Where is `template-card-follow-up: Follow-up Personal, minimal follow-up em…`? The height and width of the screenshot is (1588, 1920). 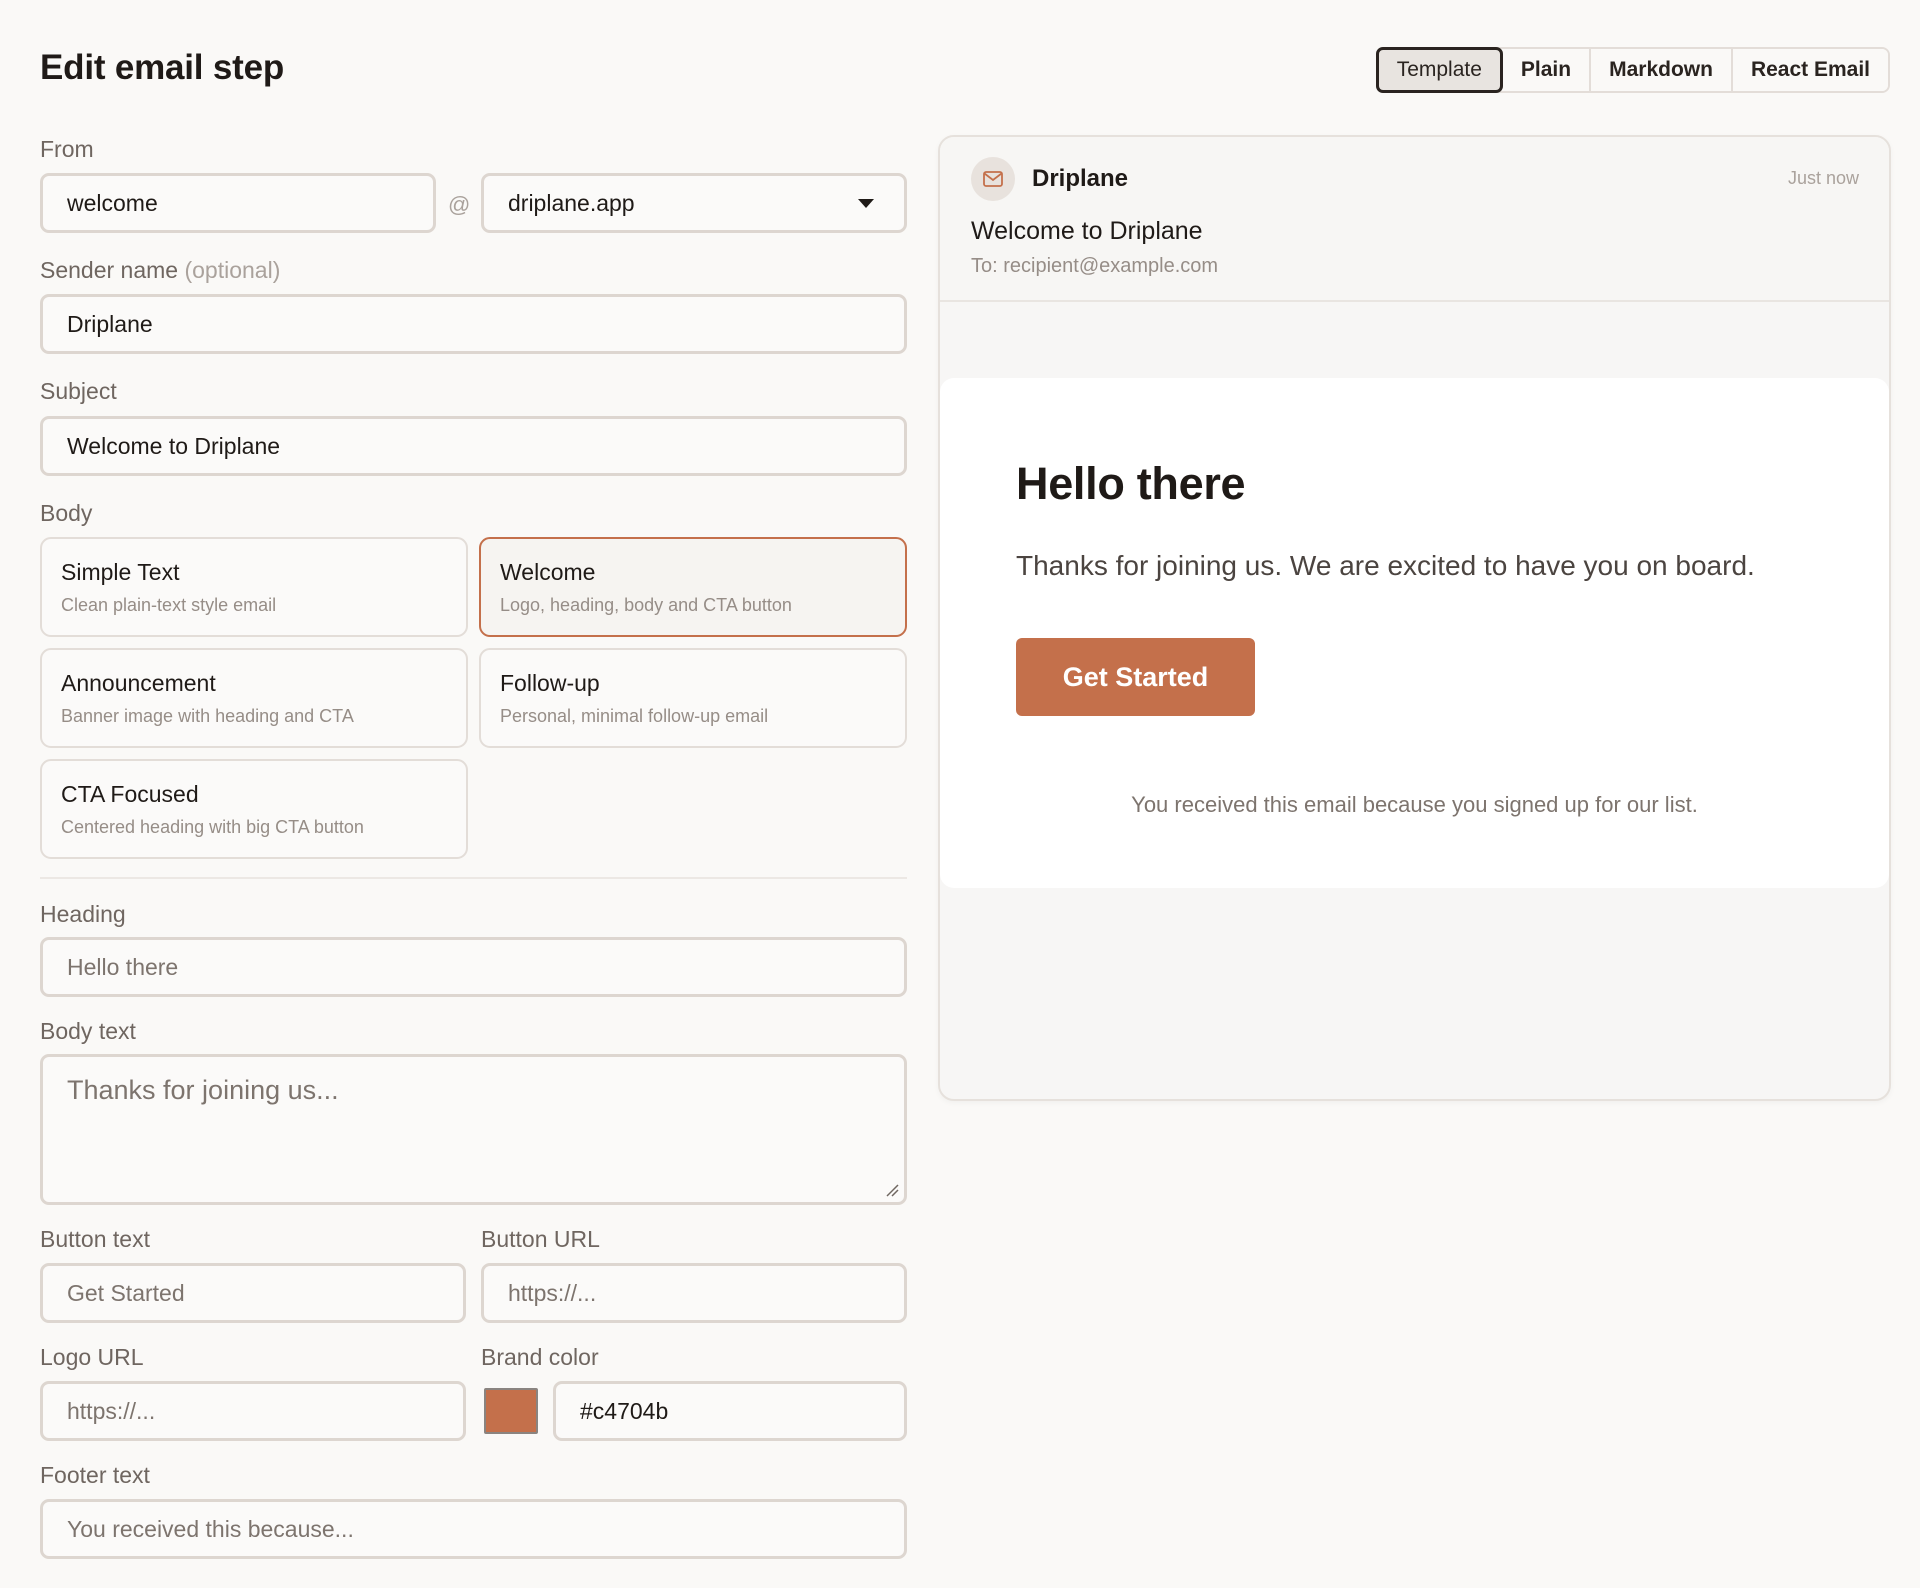 template-card-follow-up: Follow-up Personal, minimal follow-up em… is located at coordinates (693, 698).